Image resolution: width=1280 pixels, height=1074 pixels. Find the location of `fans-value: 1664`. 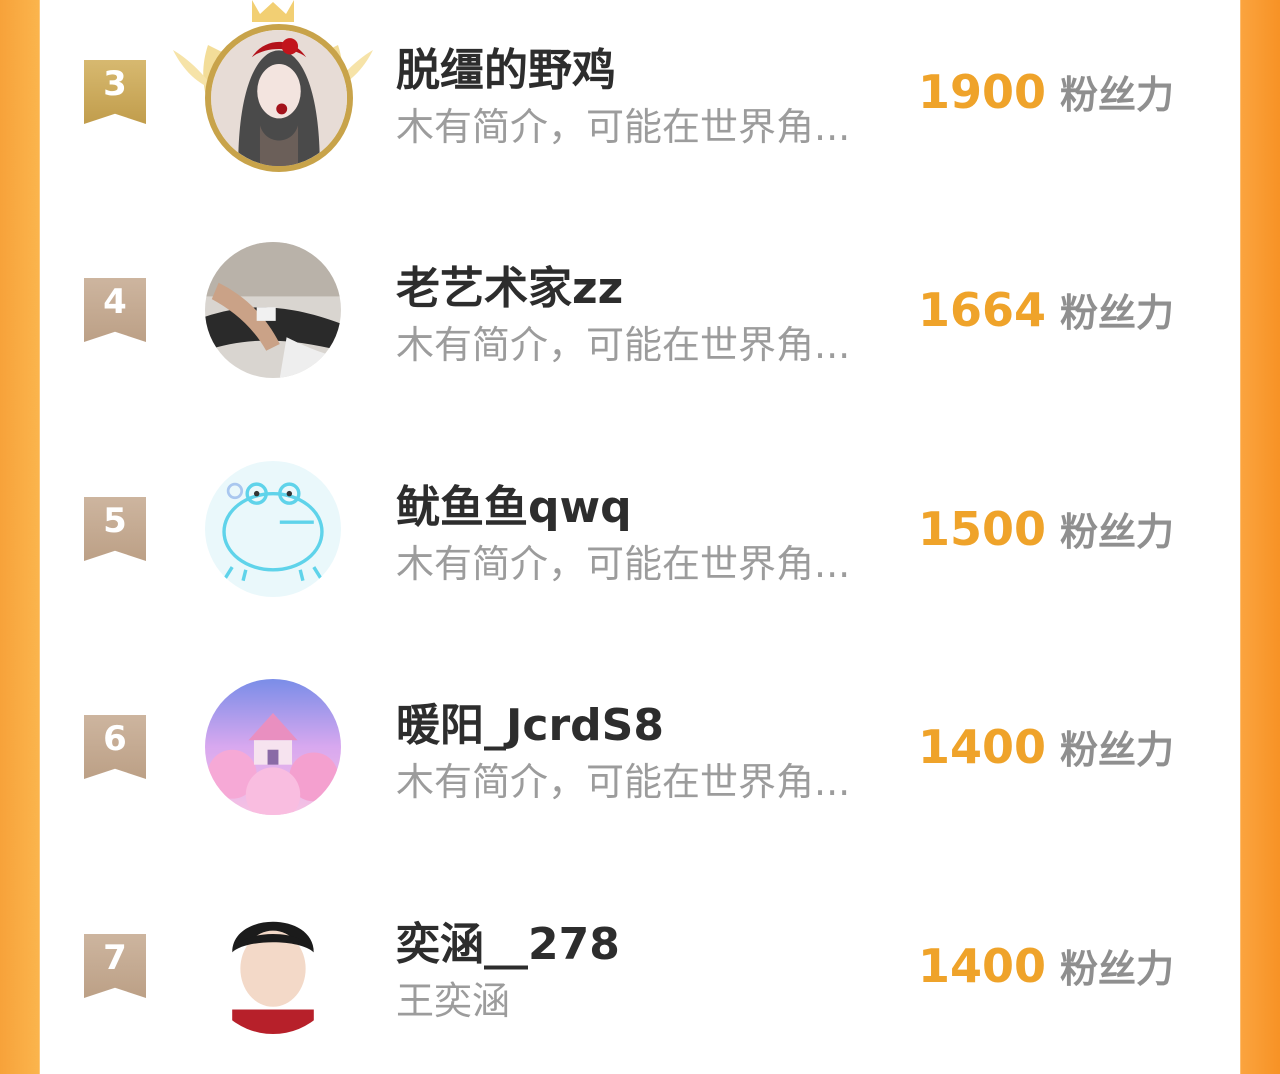

fans-value: 1664 is located at coordinates (982, 310).